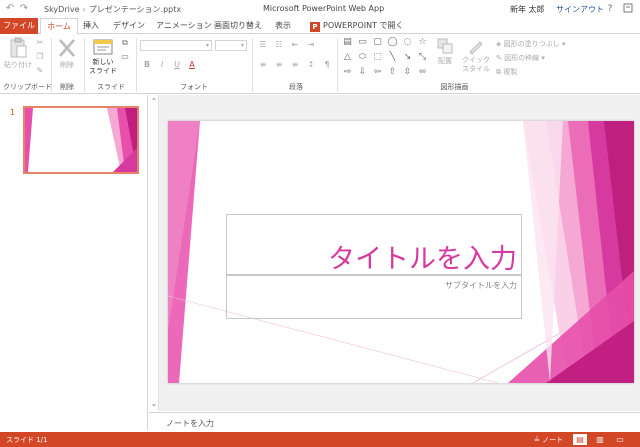  What do you see at coordinates (231, 45) in the screenshot?
I see `font-size-select: ▾` at bounding box center [231, 45].